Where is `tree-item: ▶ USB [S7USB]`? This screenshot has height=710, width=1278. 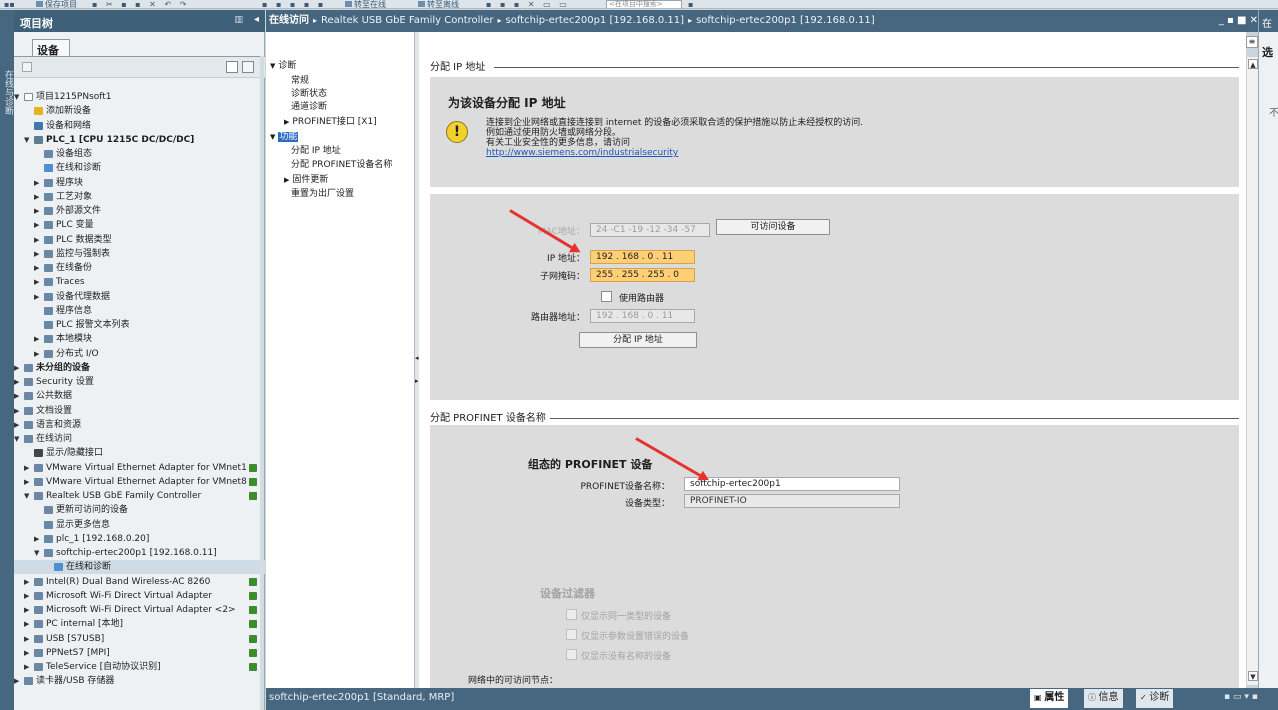 tree-item: ▶ USB [S7USB] is located at coordinates (139, 639).